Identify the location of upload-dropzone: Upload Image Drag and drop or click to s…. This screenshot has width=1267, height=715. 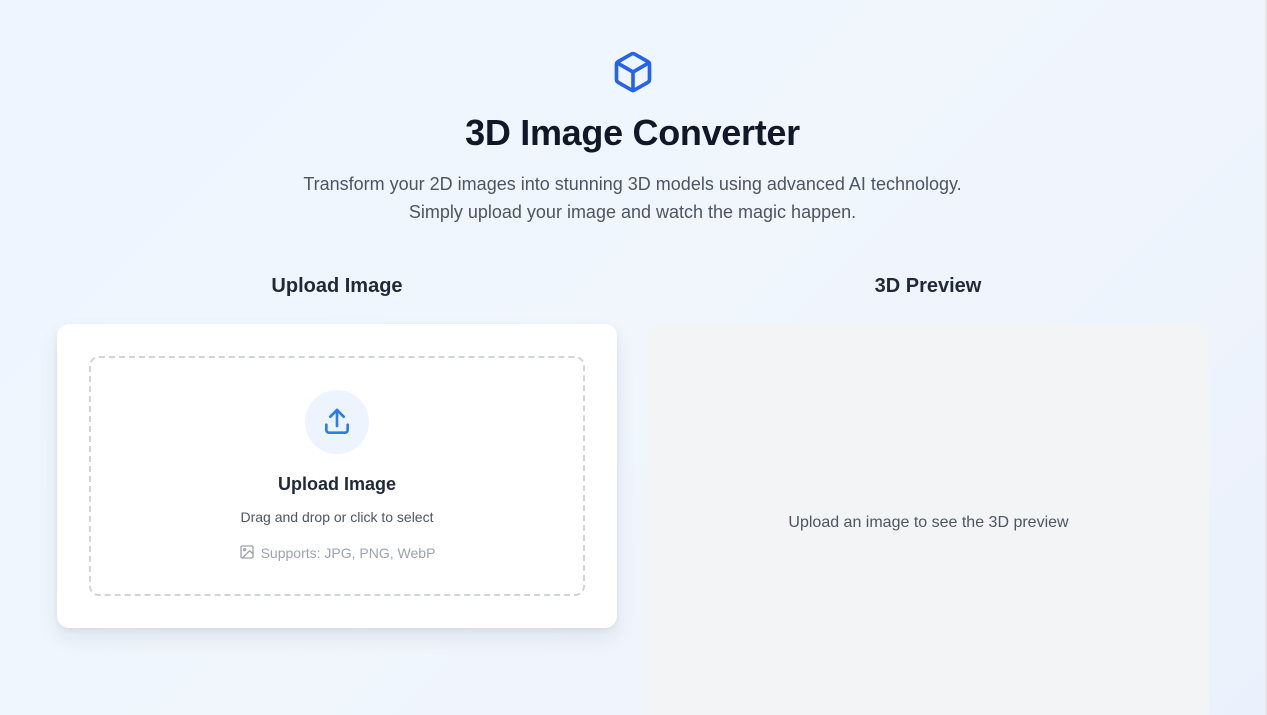
(337, 476).